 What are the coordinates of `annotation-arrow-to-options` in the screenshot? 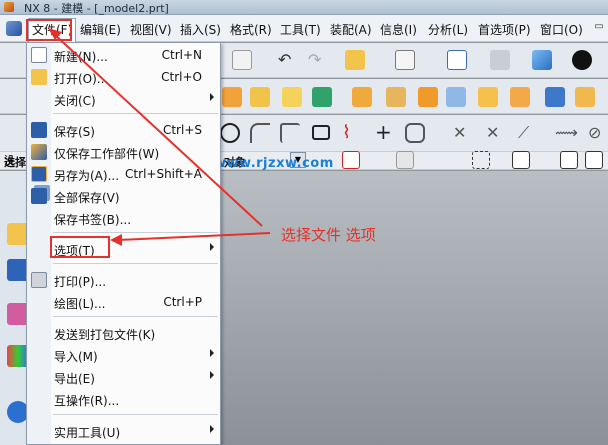 It's located at (194, 236).